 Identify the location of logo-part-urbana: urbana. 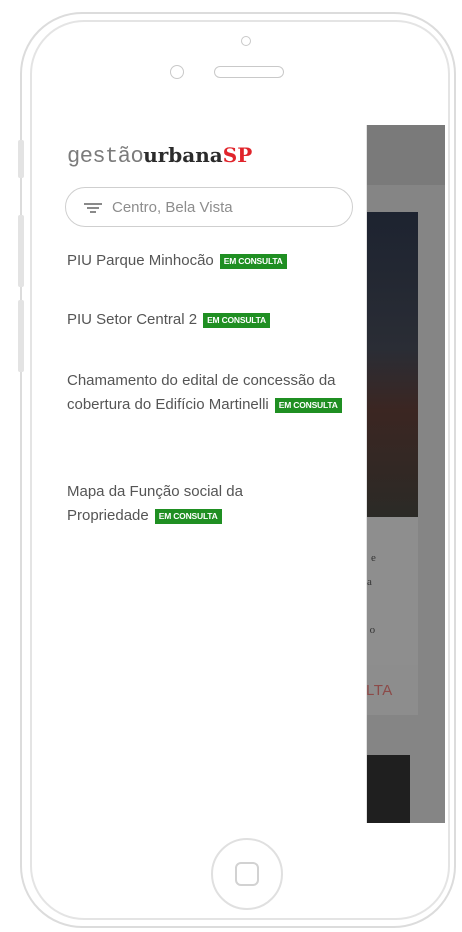
(183, 155).